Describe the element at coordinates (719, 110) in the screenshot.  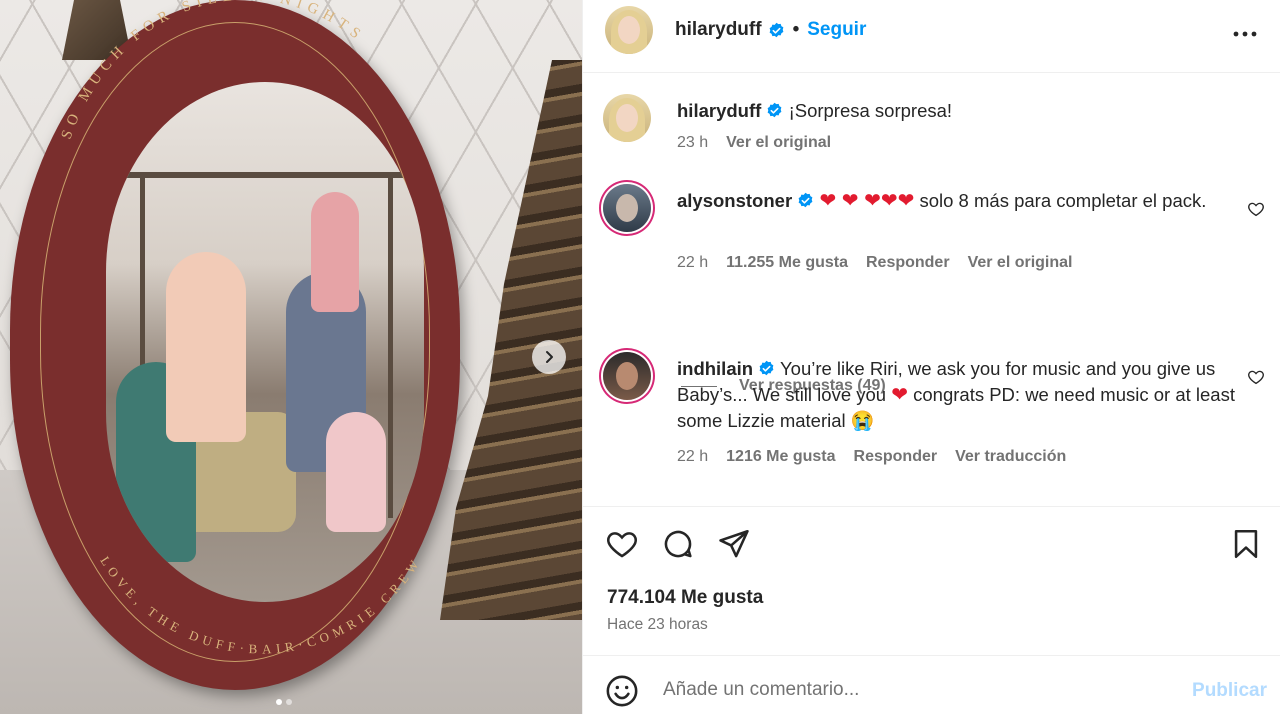
I see `caption-username: hilaryduff` at that location.